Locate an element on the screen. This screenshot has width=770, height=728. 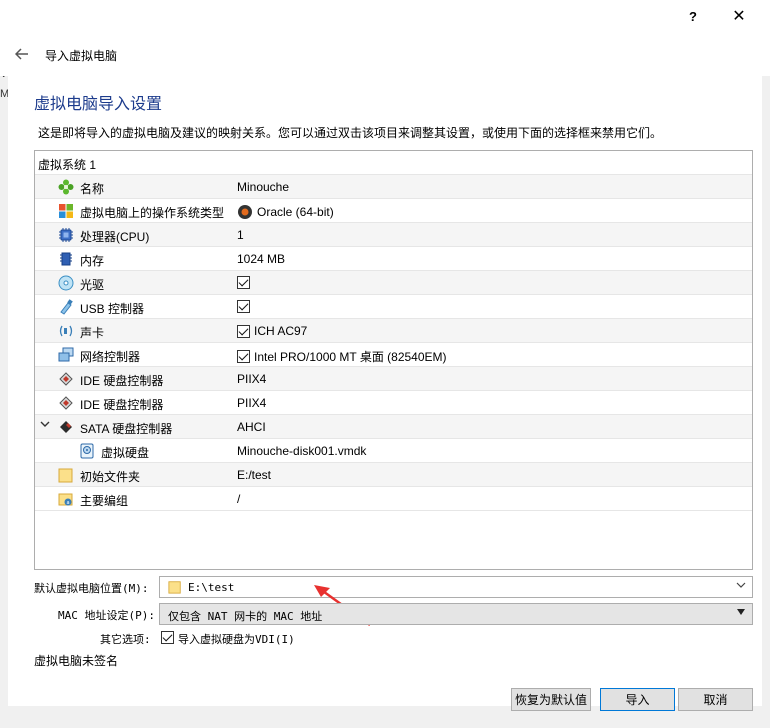
unsigned-notice: 虚拟电脑未签名 is located at coordinates (76, 661).